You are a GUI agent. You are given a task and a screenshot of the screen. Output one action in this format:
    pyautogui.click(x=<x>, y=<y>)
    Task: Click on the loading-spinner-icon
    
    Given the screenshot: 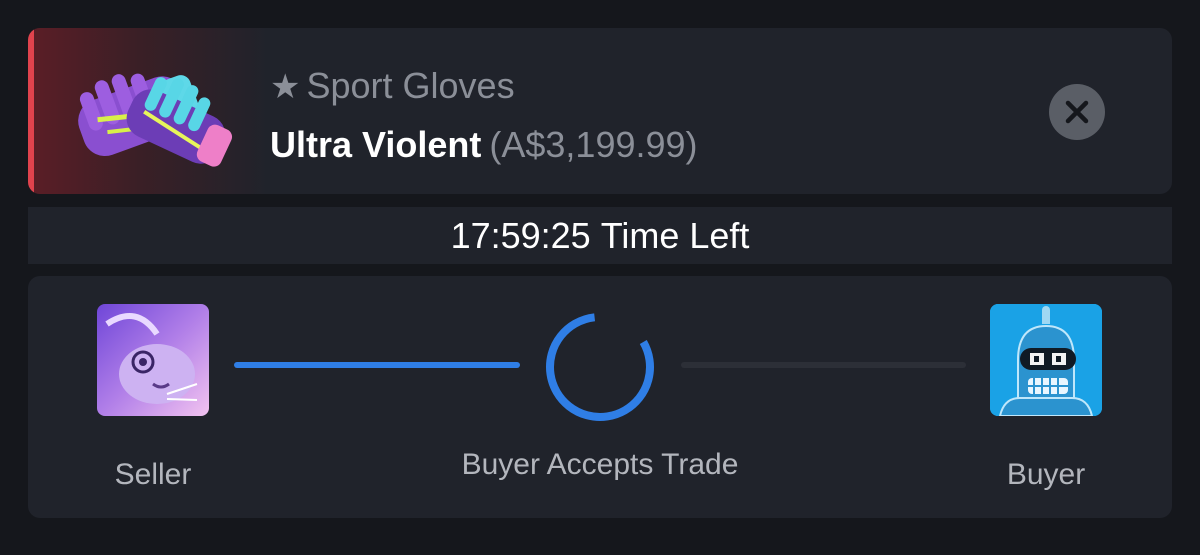 What is the action you would take?
    pyautogui.click(x=600, y=367)
    